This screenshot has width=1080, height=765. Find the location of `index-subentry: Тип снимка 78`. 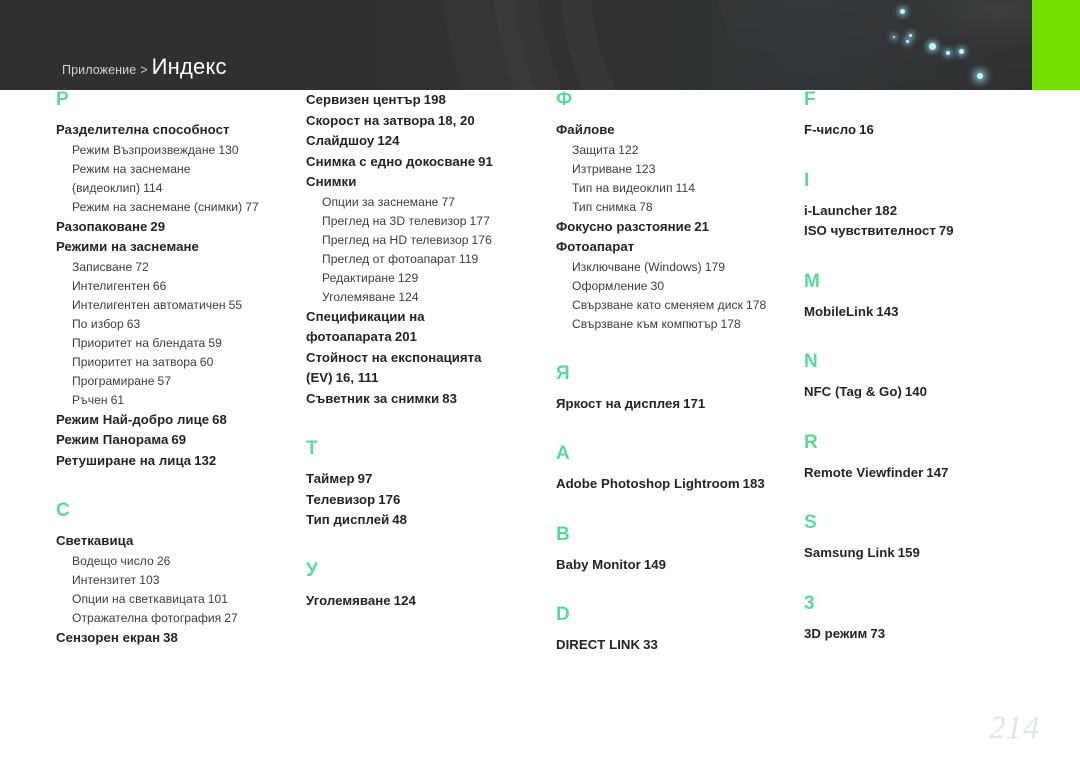

index-subentry: Тип снимка 78 is located at coordinates (676, 207).